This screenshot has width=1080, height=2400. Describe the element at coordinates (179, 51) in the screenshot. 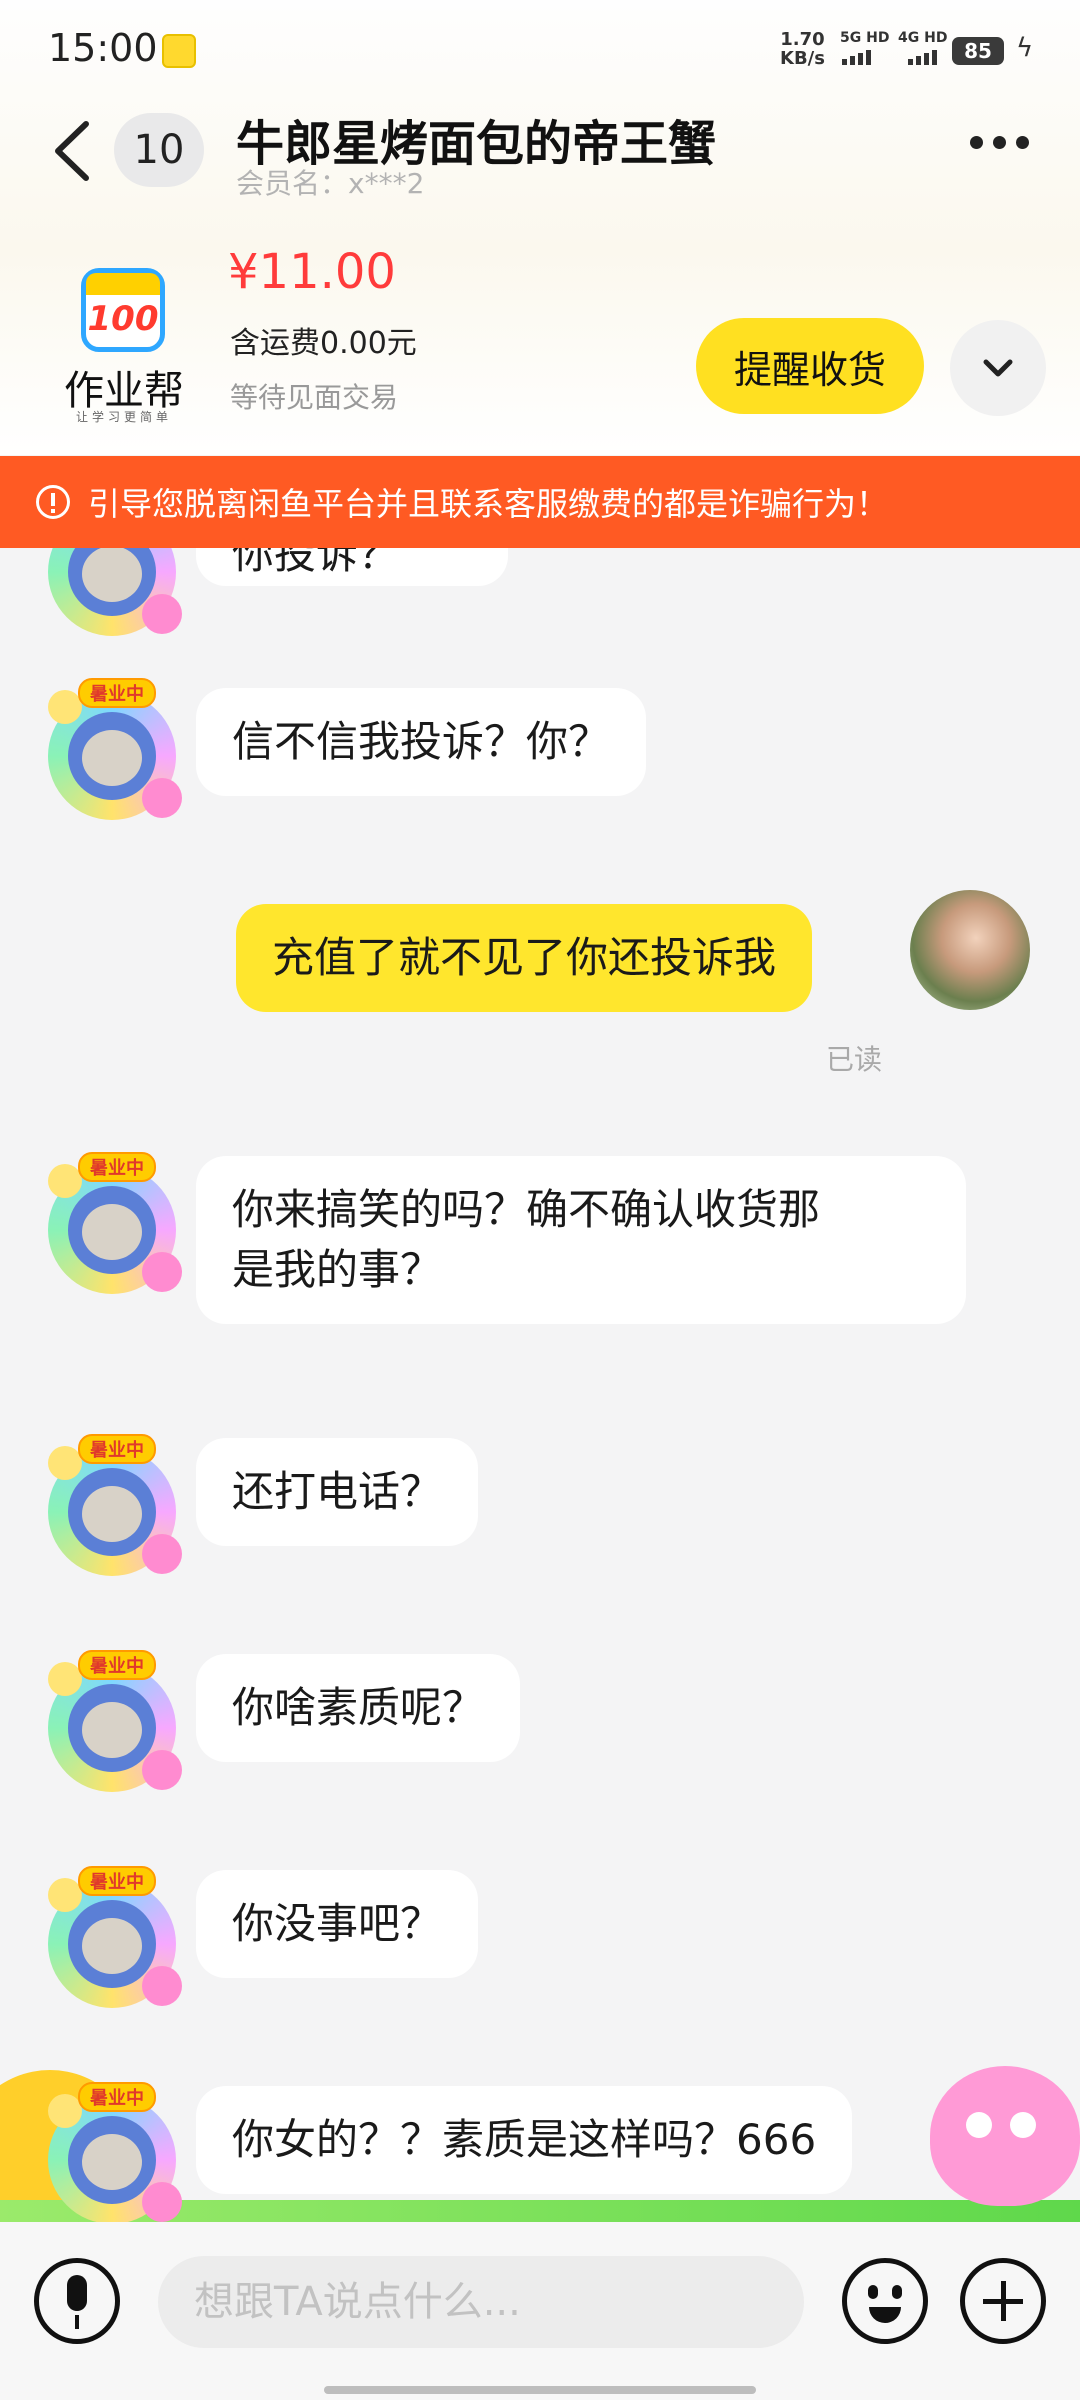

I see `notification-app-icon` at that location.